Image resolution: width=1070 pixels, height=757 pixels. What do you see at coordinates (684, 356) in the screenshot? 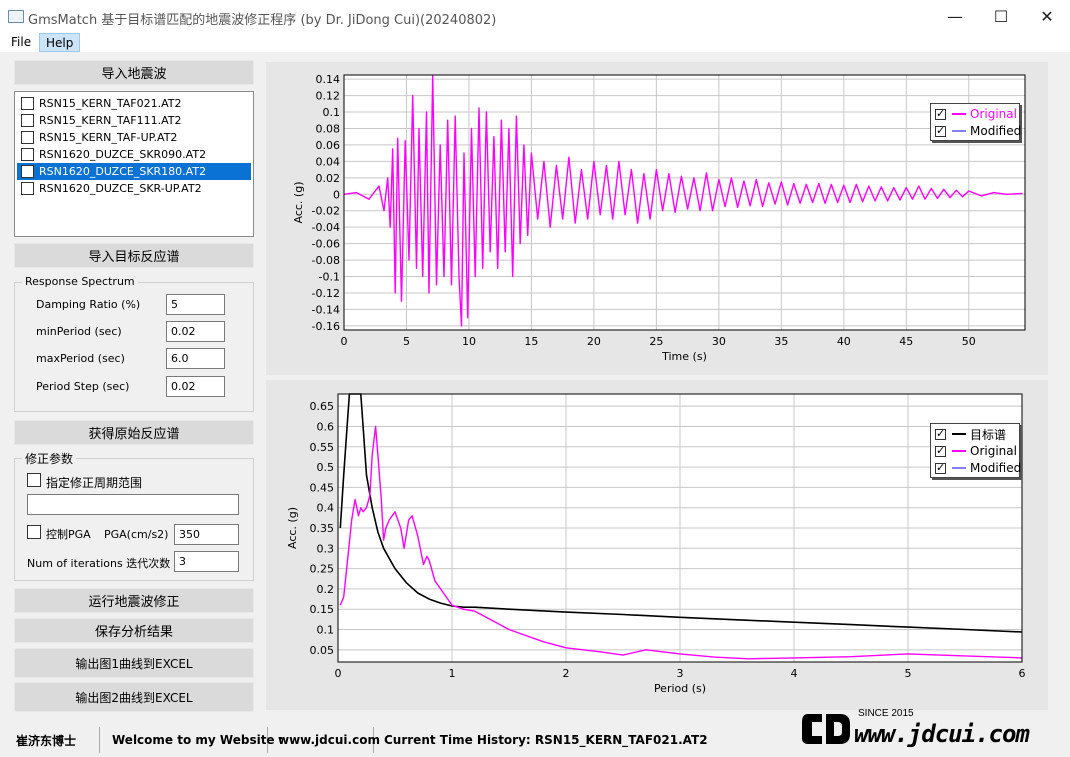
I see `x-axis-label: Time (s)` at bounding box center [684, 356].